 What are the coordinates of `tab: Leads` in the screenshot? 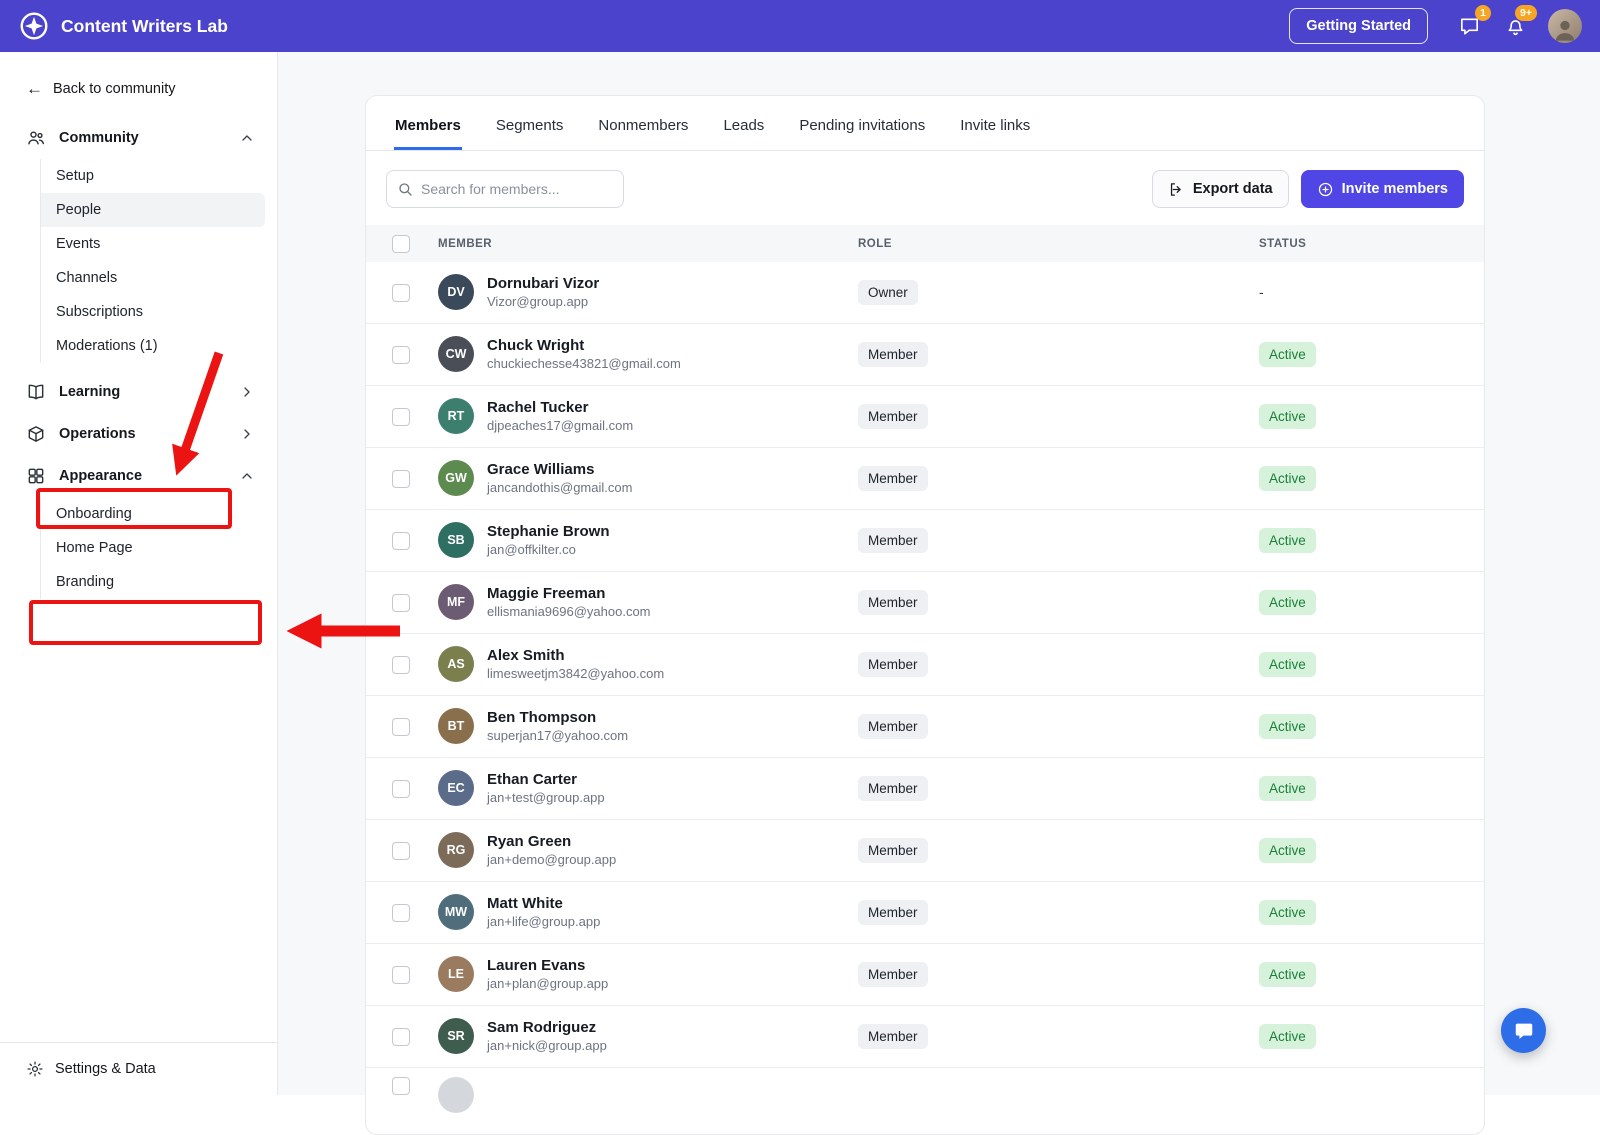 It's located at (743, 132).